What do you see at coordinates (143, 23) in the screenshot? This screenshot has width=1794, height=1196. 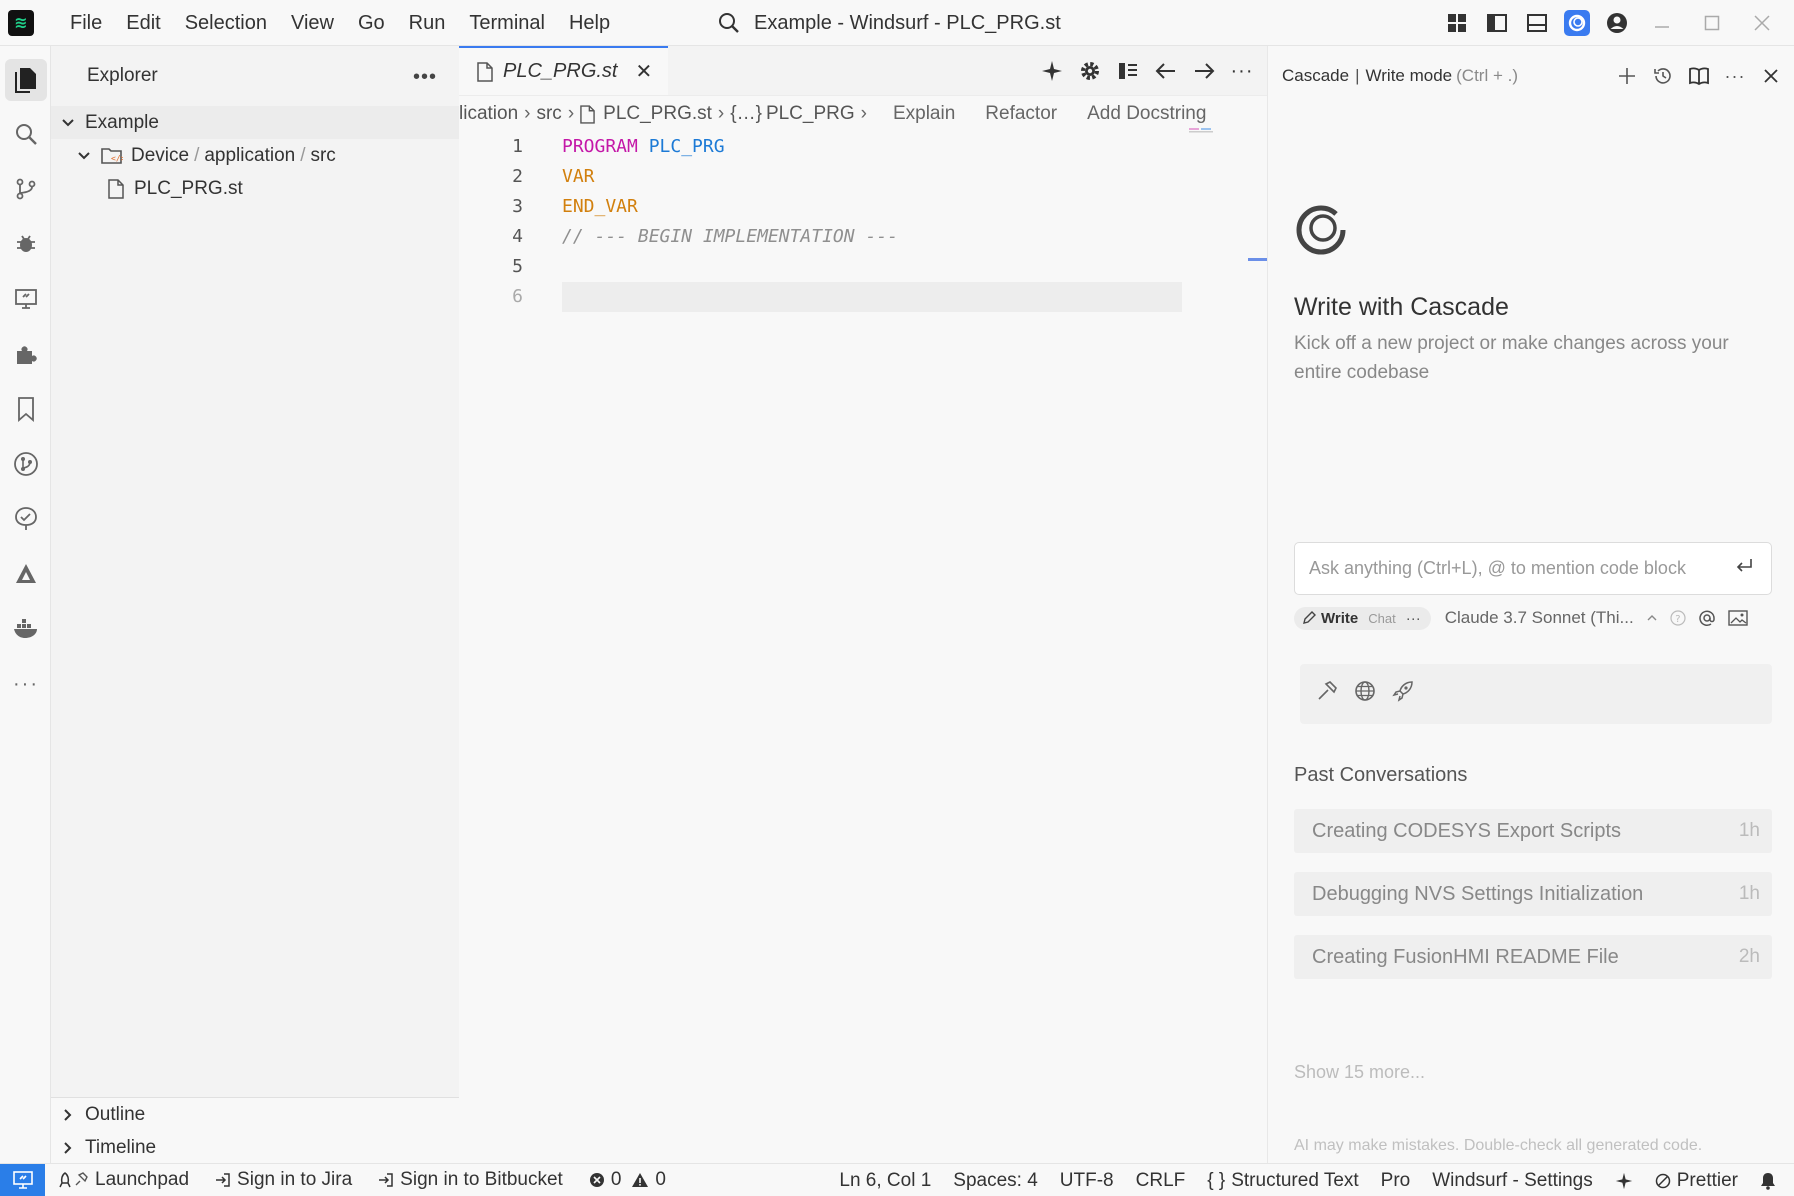 I see `menu-edit: Edit` at bounding box center [143, 23].